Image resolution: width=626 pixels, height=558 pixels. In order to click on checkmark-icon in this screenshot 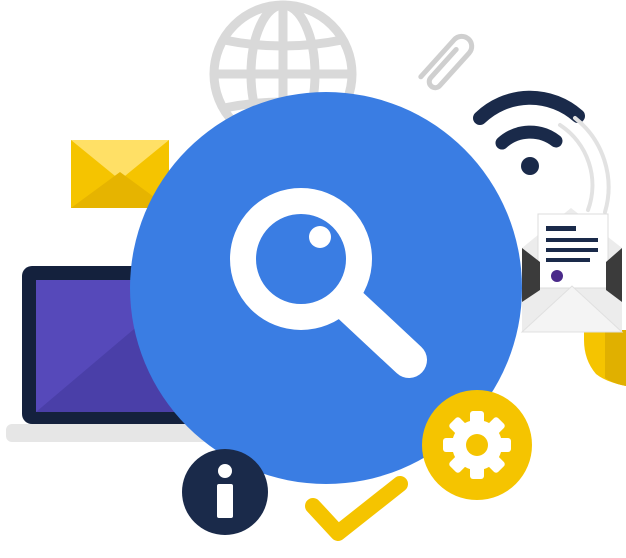, I will do `click(356, 508)`.